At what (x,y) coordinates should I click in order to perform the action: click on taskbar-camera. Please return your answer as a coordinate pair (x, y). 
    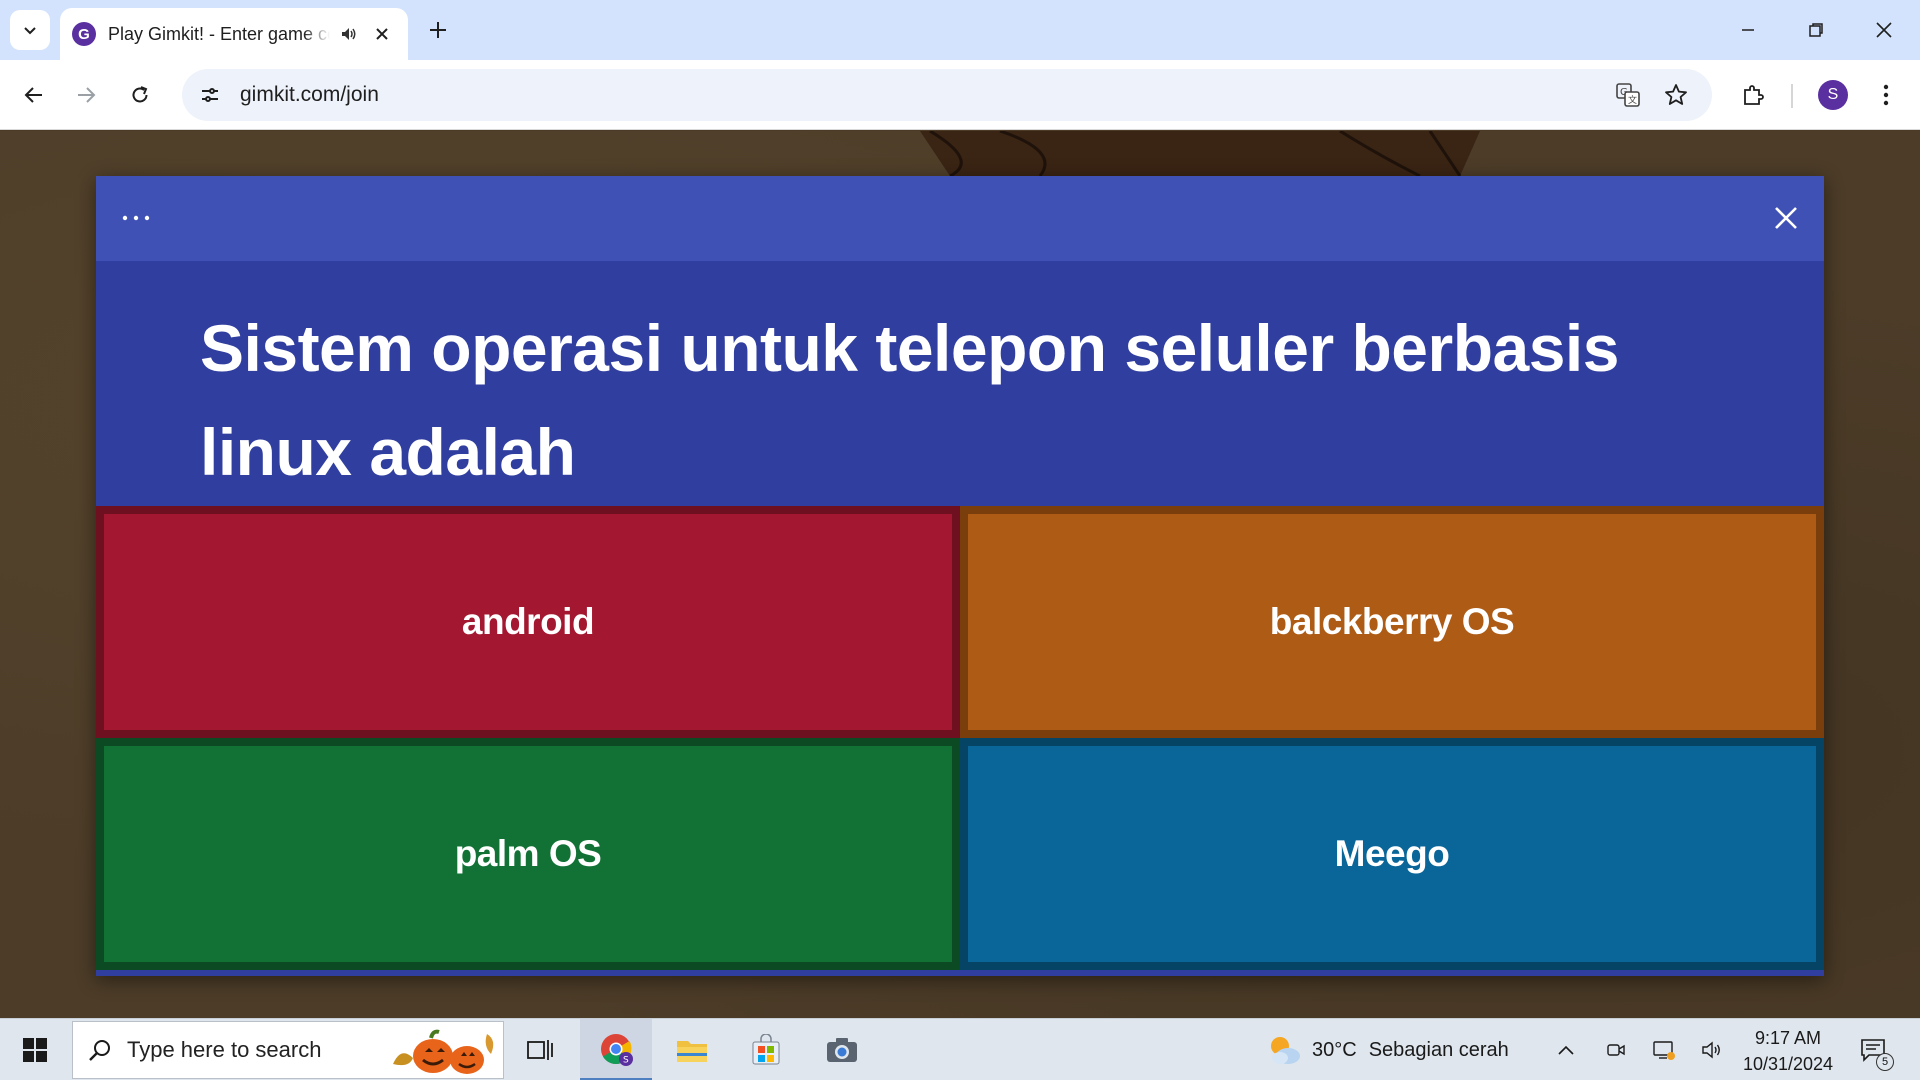
    Looking at the image, I should click on (842, 1049).